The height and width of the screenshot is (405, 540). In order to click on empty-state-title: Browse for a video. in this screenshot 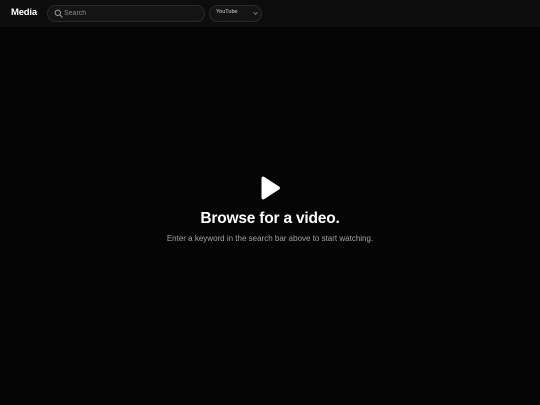, I will do `click(270, 218)`.